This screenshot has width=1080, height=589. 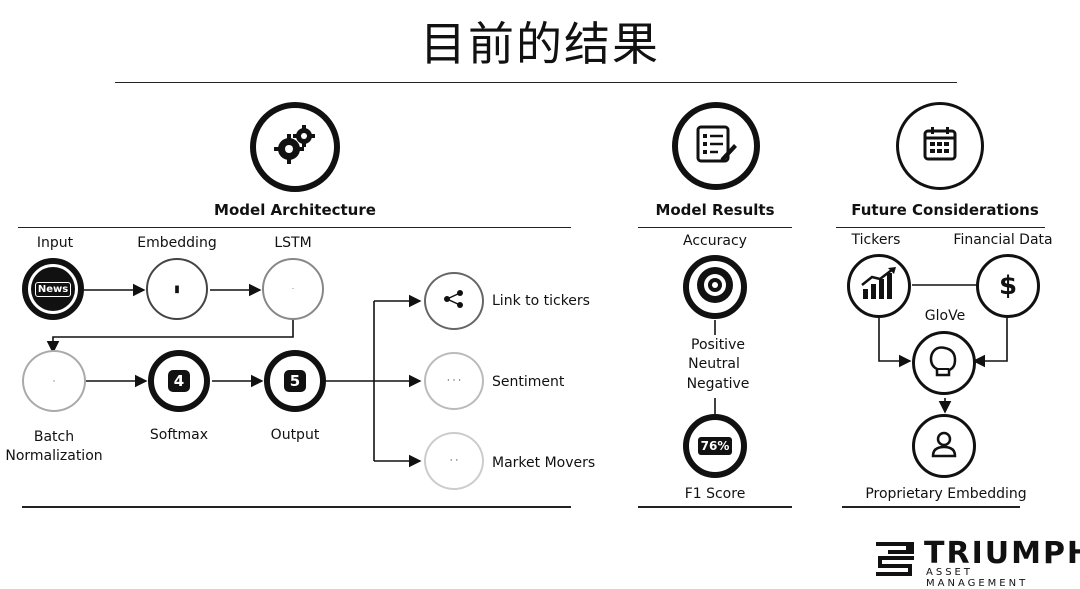 I want to click on boxing-glove-icon, so click(x=944, y=363).